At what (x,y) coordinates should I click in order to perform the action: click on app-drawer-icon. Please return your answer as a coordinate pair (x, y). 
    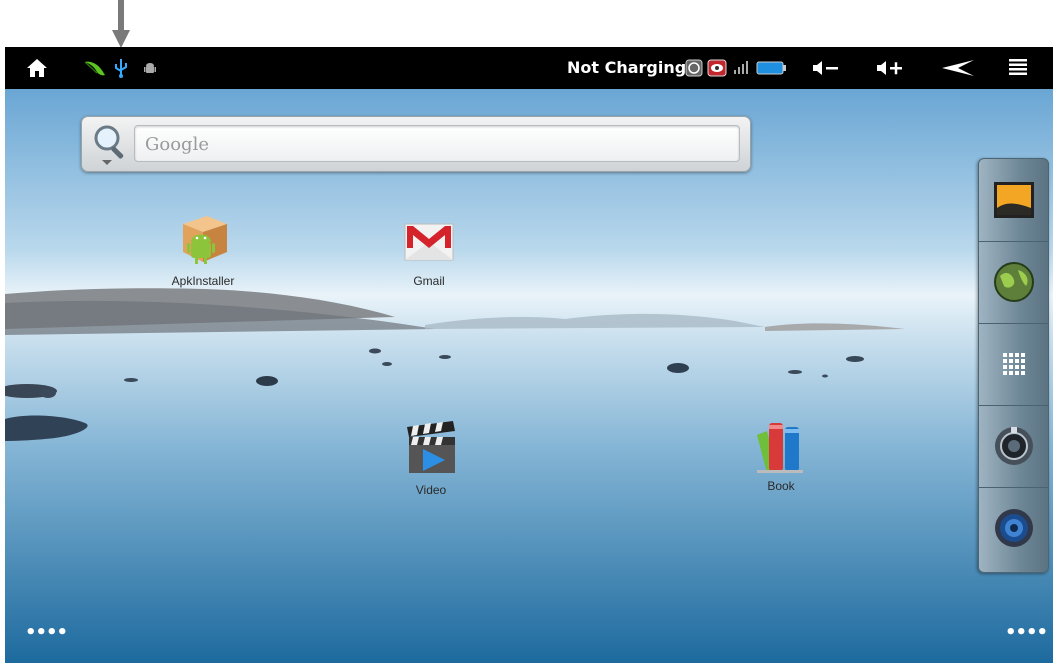
    Looking at the image, I should click on (1013, 364).